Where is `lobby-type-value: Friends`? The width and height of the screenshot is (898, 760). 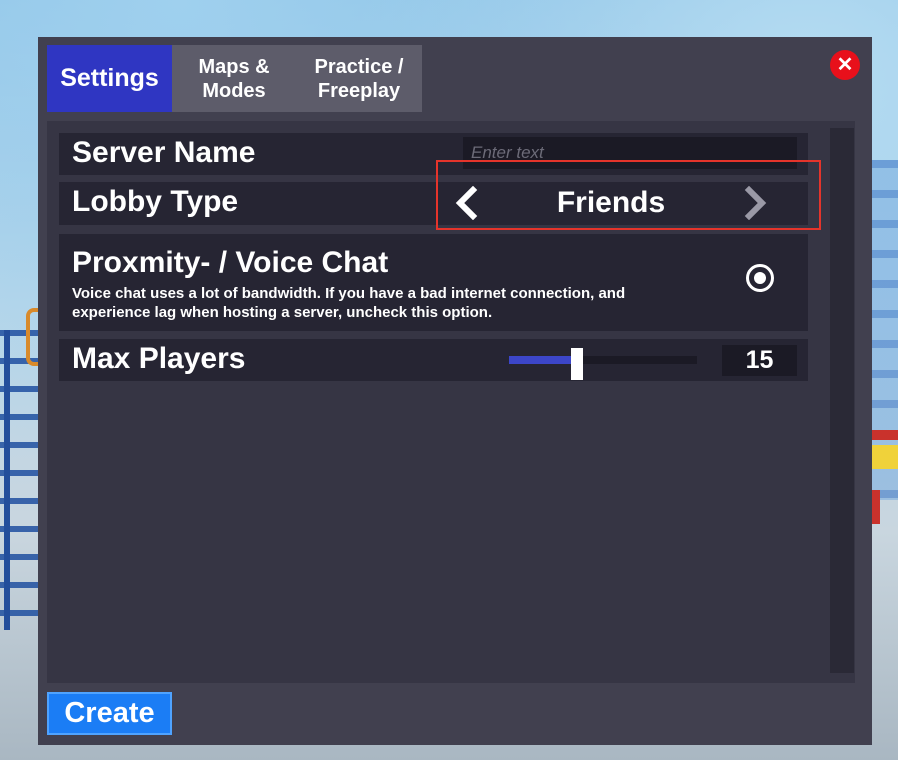 lobby-type-value: Friends is located at coordinates (611, 202).